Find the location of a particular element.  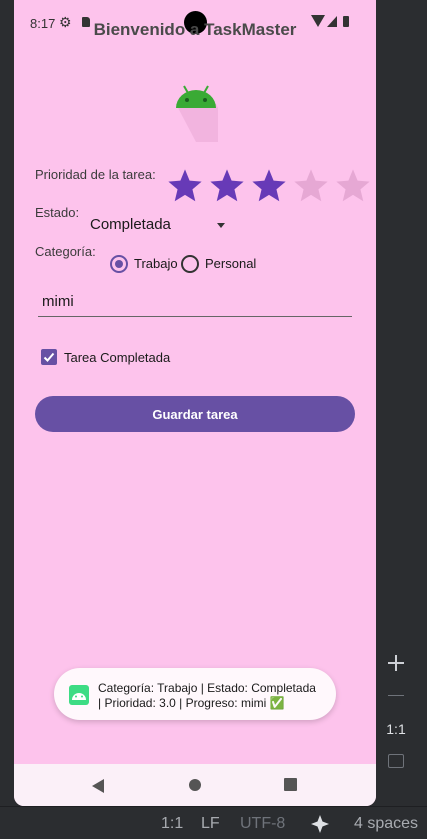

task-text-input: mimi is located at coordinates (195, 302).